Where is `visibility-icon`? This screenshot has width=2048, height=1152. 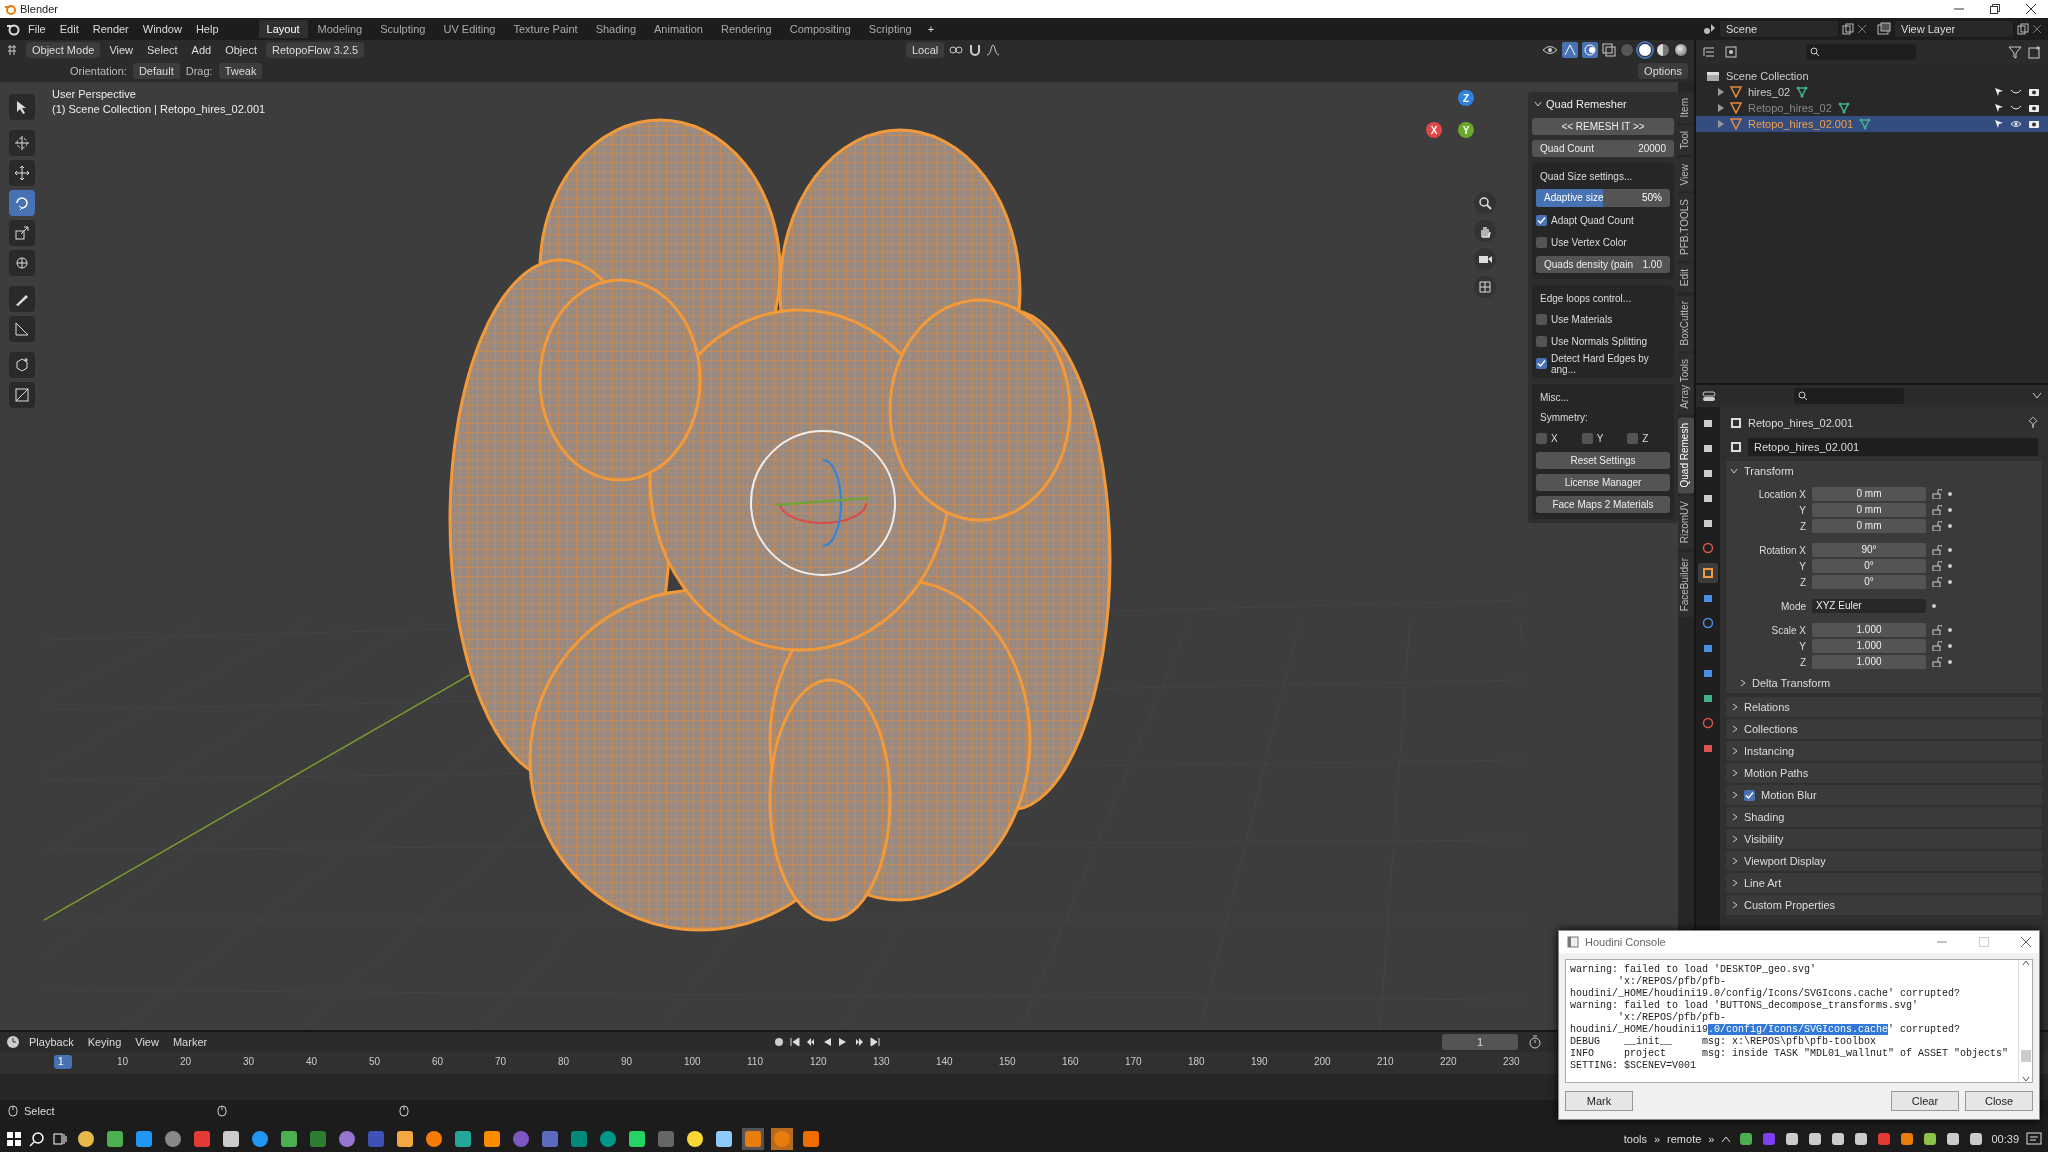 visibility-icon is located at coordinates (1550, 50).